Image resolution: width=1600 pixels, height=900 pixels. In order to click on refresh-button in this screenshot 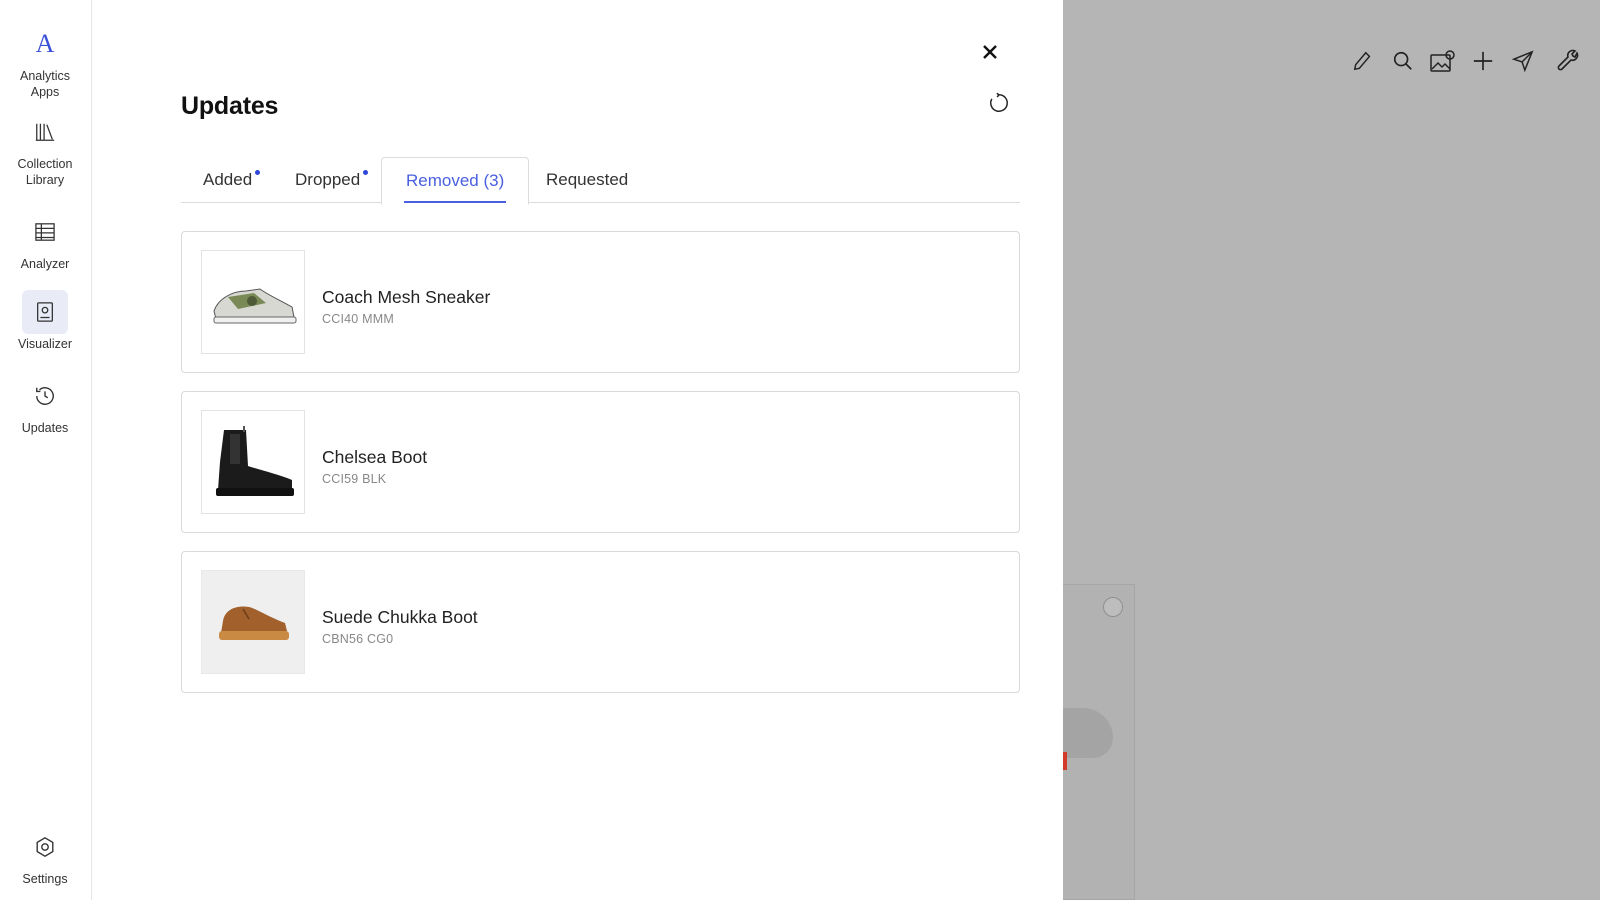, I will do `click(999, 103)`.